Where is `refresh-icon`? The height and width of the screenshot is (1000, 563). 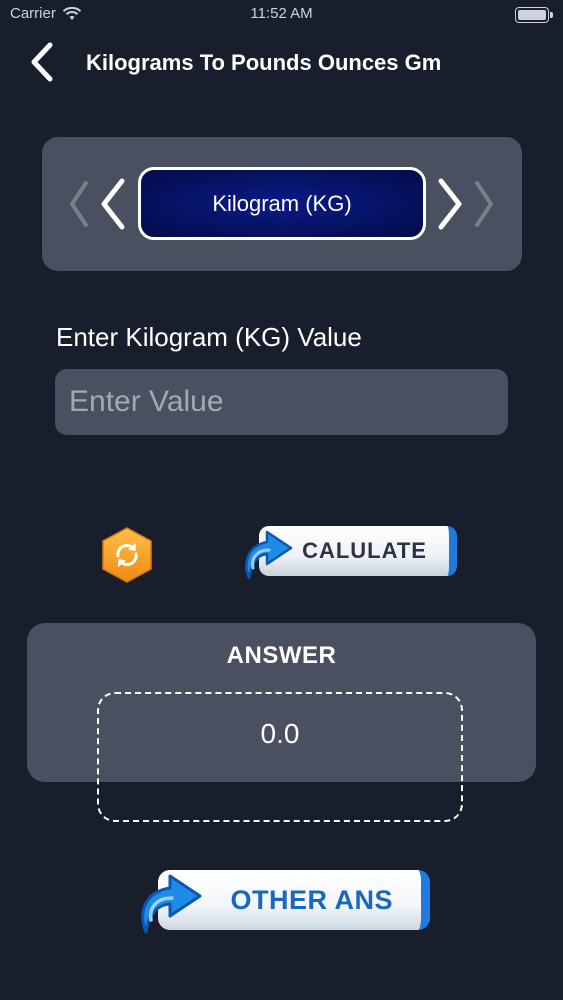
refresh-icon is located at coordinates (127, 555).